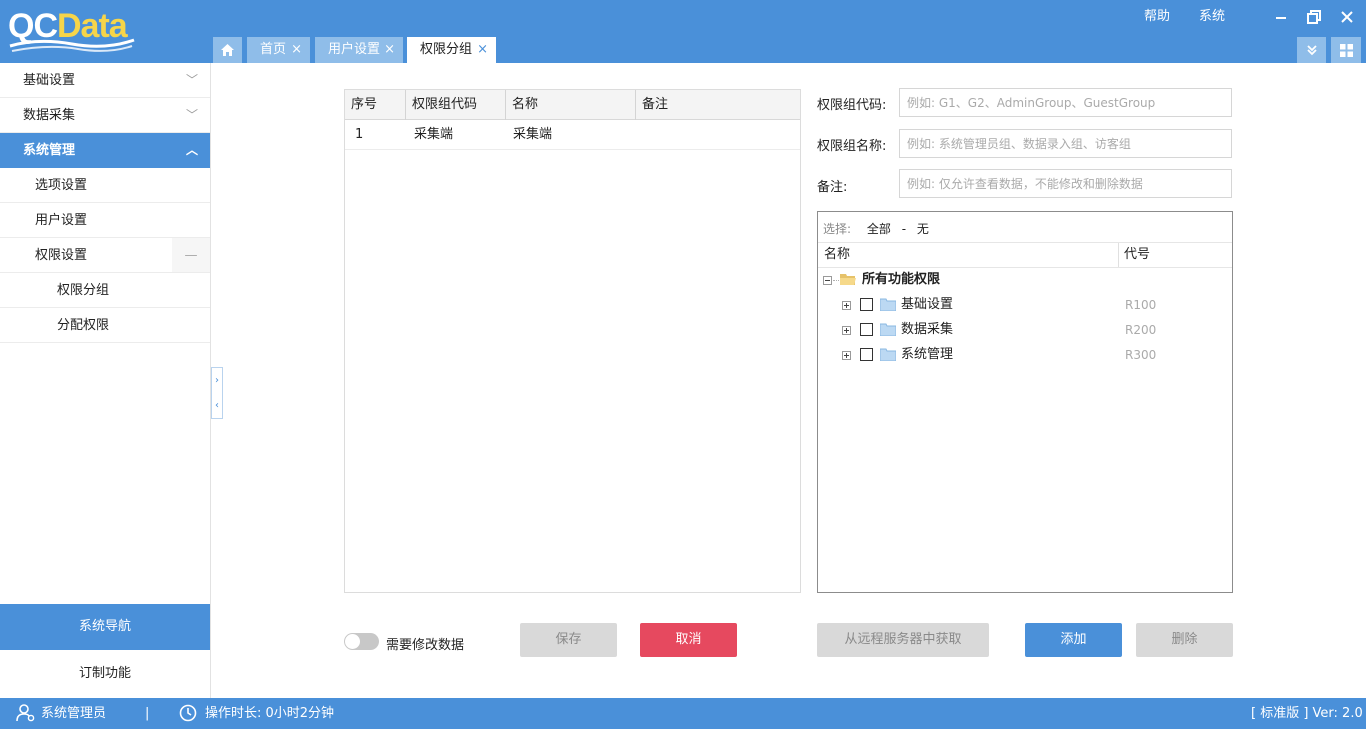 Image resolution: width=1366 pixels, height=729 pixels. What do you see at coordinates (105, 185) in the screenshot?
I see `sidebar-item-option-settings: 选项设置` at bounding box center [105, 185].